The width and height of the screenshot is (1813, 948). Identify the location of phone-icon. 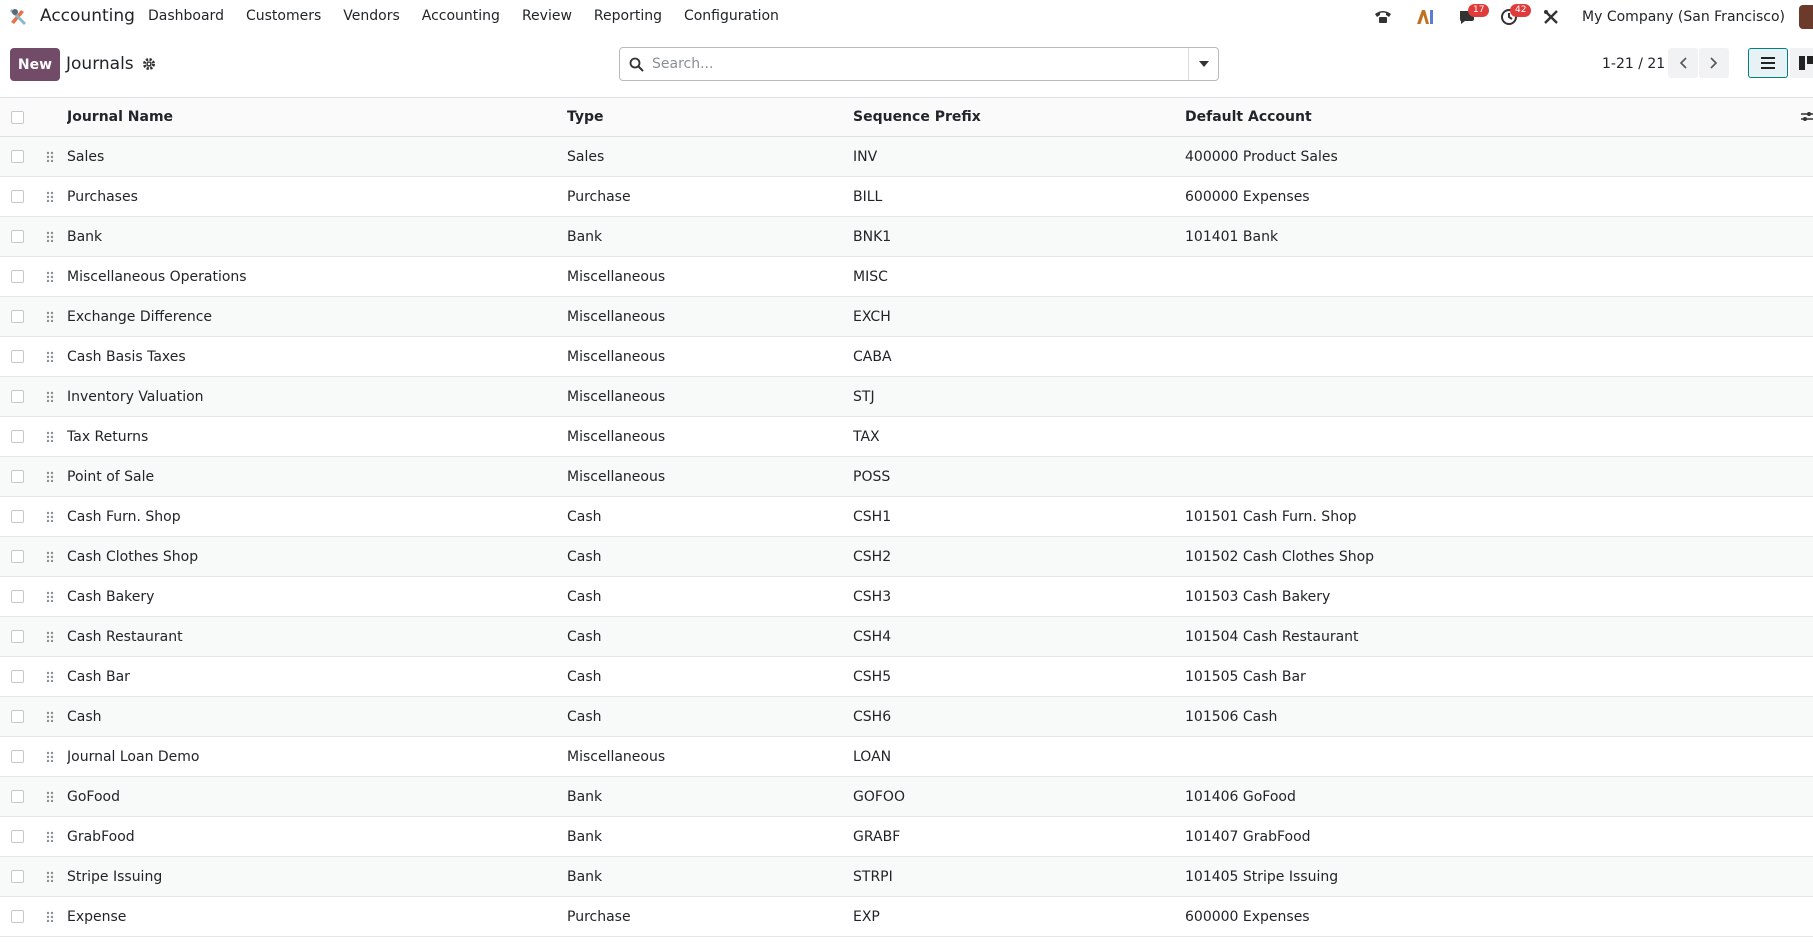
(1383, 17).